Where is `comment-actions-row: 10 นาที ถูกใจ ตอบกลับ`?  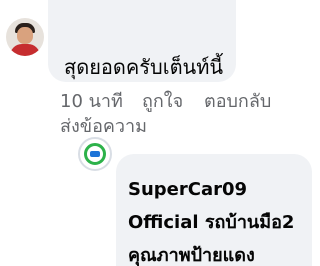 comment-actions-row: 10 นาที ถูกใจ ตอบกลับ is located at coordinates (180, 102).